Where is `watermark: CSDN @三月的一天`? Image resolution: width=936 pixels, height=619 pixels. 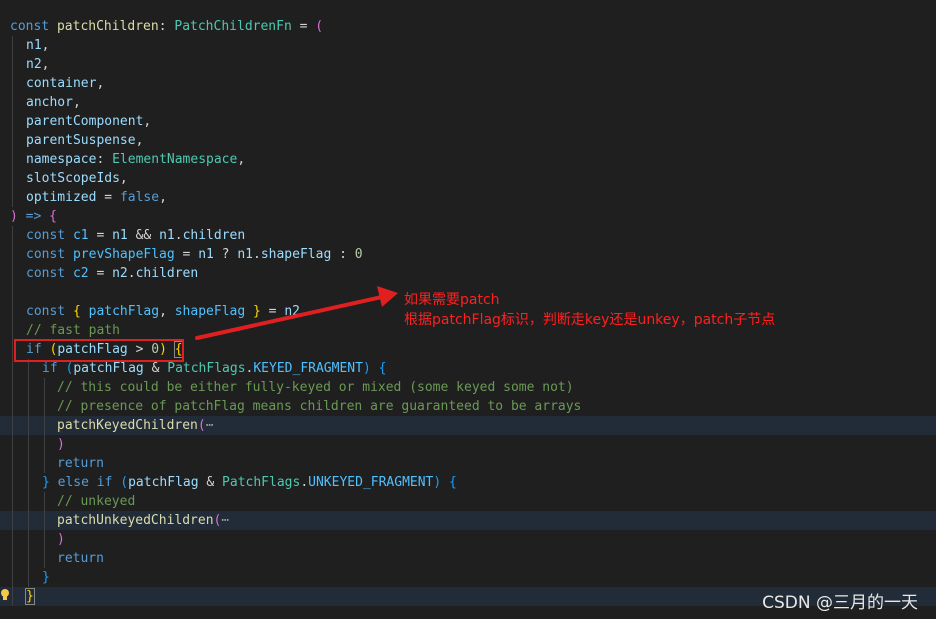 watermark: CSDN @三月的一天 is located at coordinates (840, 603).